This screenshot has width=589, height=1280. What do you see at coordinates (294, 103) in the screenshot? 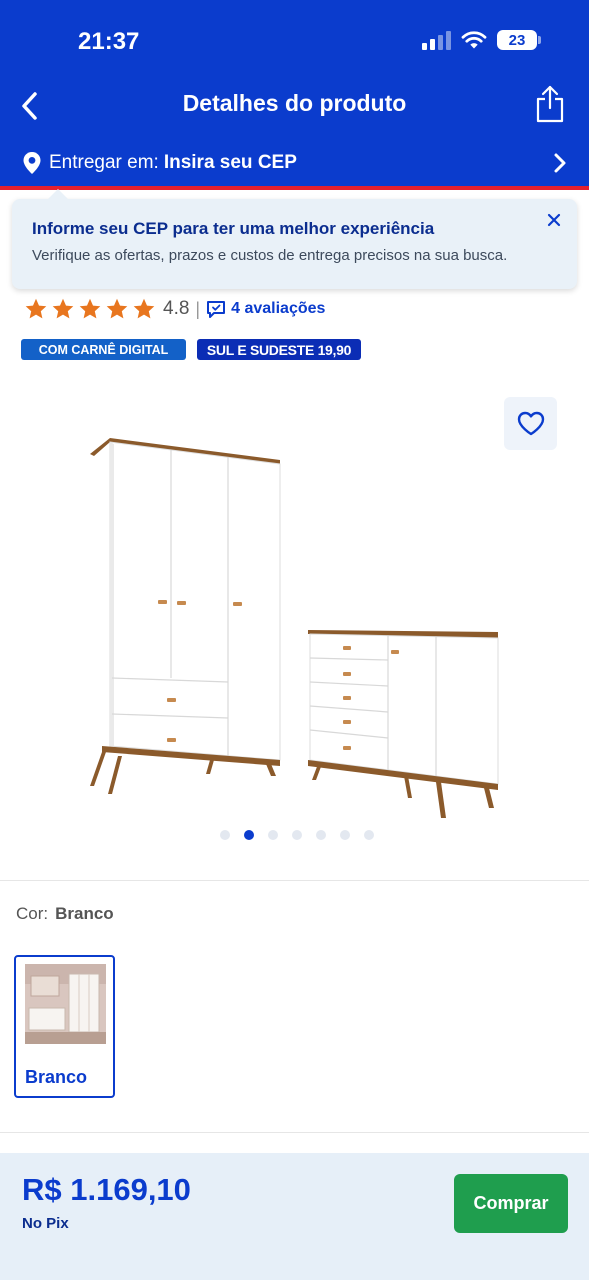
I see `page-title: Detalhes do produto` at bounding box center [294, 103].